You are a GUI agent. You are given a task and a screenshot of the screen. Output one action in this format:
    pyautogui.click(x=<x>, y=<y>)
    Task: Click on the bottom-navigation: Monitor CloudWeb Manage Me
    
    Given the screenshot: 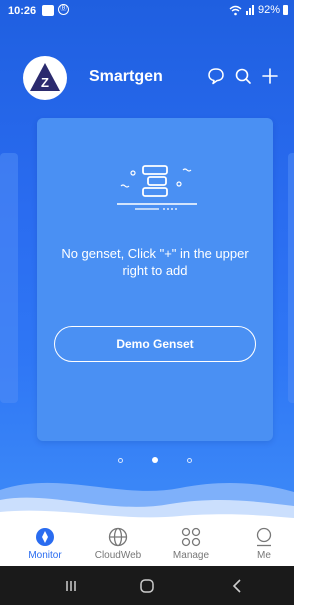 What is the action you would take?
    pyautogui.click(x=147, y=543)
    